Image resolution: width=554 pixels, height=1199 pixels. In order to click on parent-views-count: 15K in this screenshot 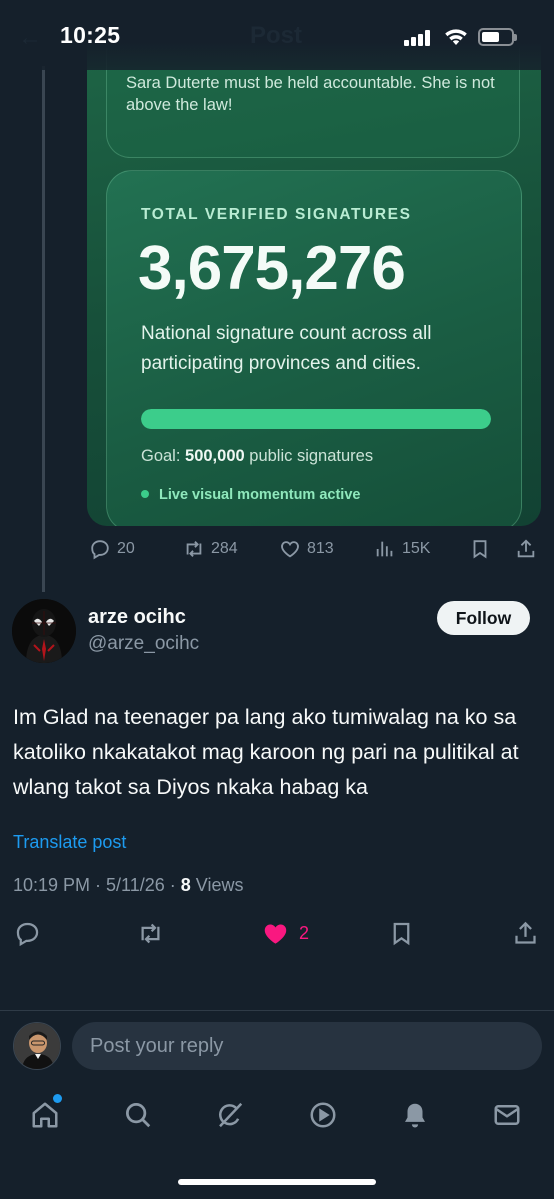, I will do `click(416, 548)`.